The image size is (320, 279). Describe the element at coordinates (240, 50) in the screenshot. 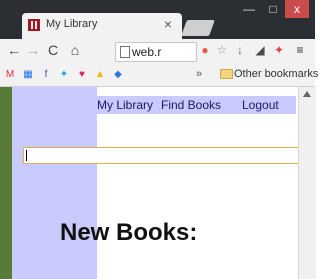

I see `download-icon: ↓` at that location.